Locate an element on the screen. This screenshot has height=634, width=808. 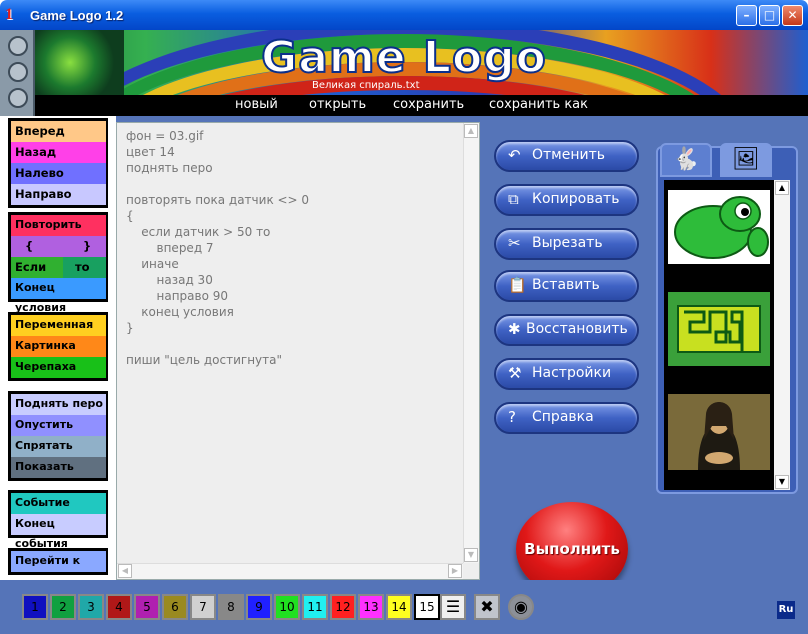
cmd-right: Направо is located at coordinates (58, 194).